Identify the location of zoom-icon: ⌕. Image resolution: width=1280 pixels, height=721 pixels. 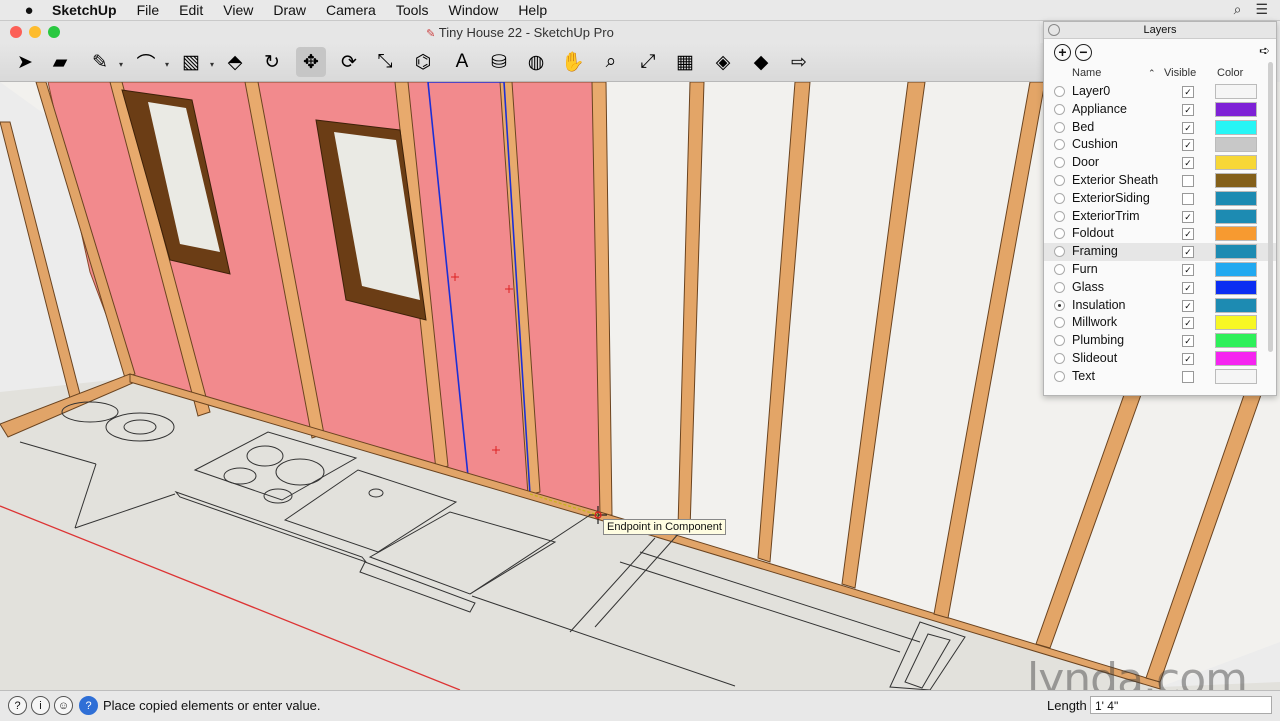
(611, 62).